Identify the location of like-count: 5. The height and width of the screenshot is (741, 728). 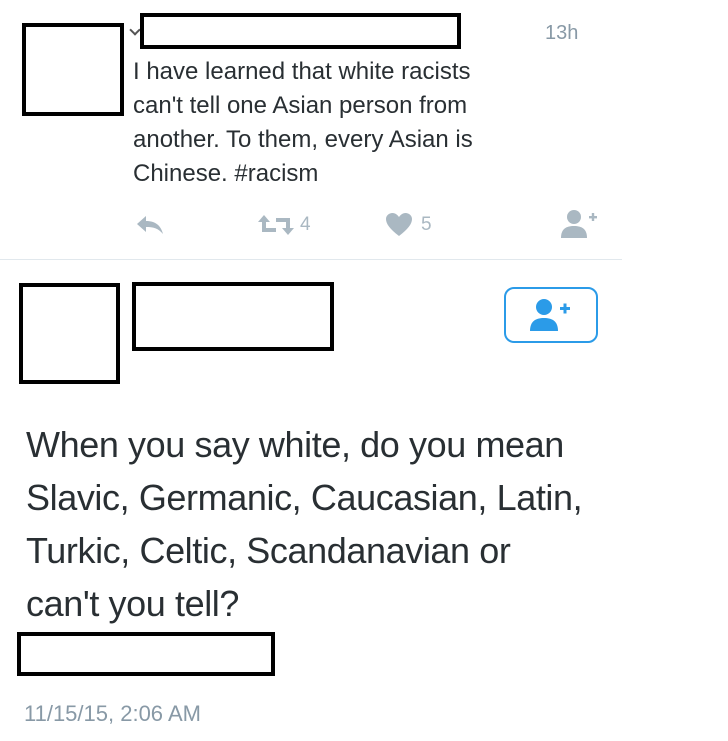
(426, 224).